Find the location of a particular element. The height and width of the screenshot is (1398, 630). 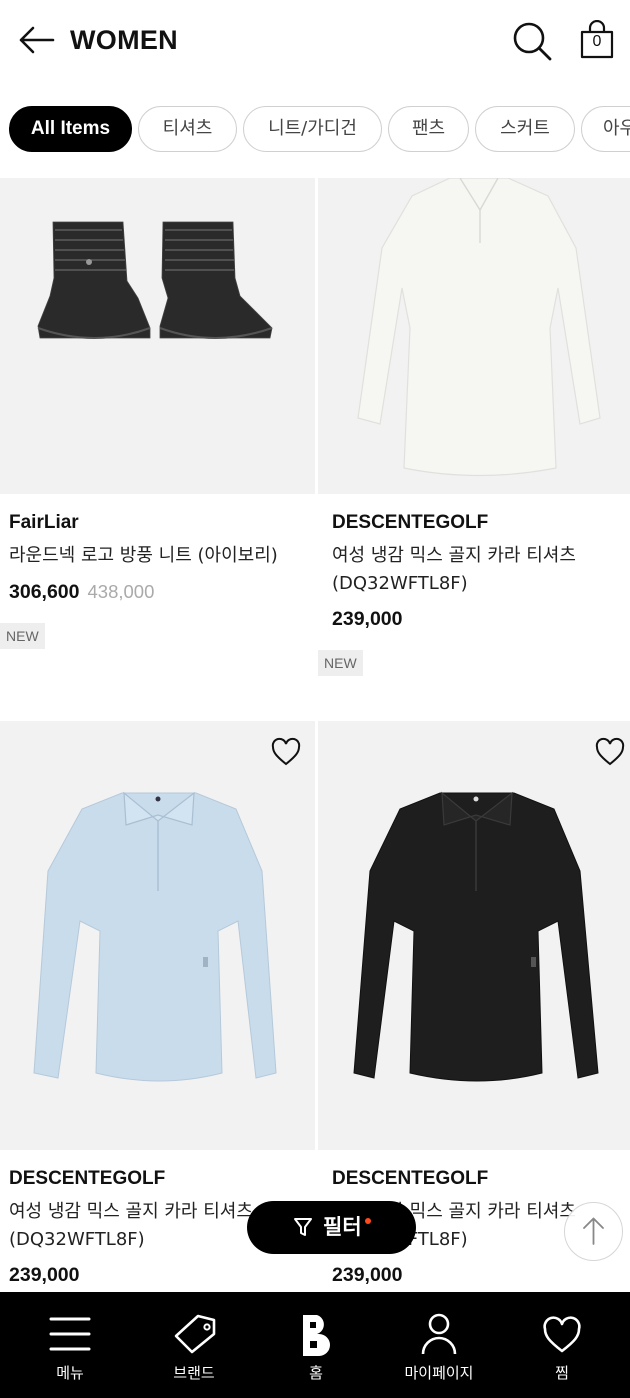

brand-b-logo is located at coordinates (316, 1335).